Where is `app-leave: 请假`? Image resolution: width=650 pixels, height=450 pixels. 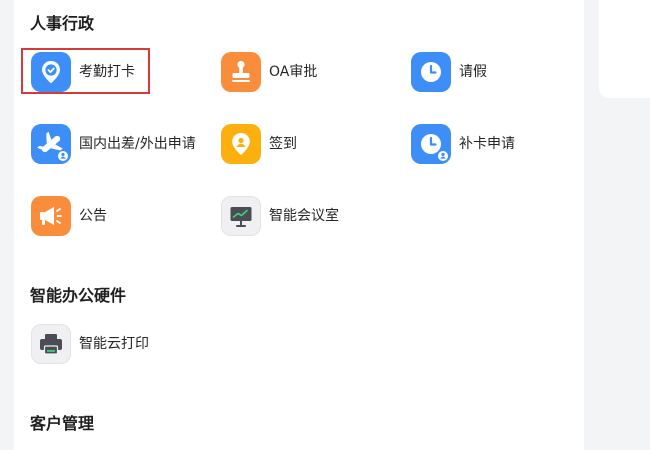
app-leave: 请假 is located at coordinates (449, 72).